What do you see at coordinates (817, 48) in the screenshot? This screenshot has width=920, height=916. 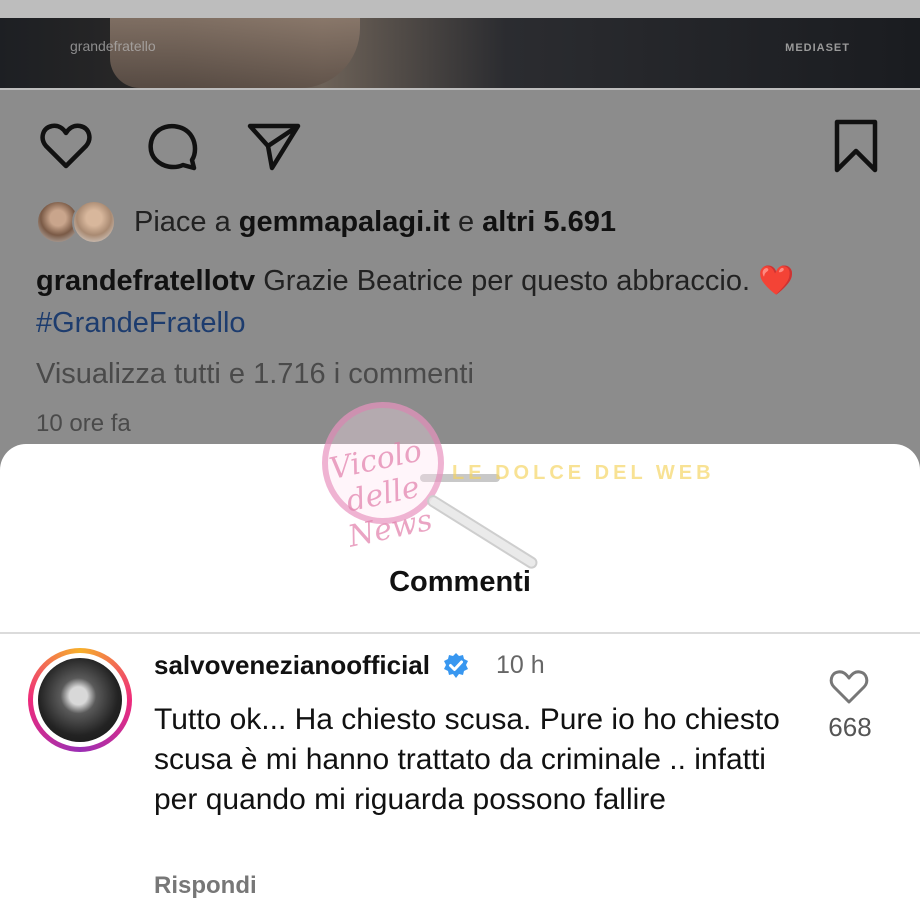 I see `broadcaster-logo: MEDIASET` at bounding box center [817, 48].